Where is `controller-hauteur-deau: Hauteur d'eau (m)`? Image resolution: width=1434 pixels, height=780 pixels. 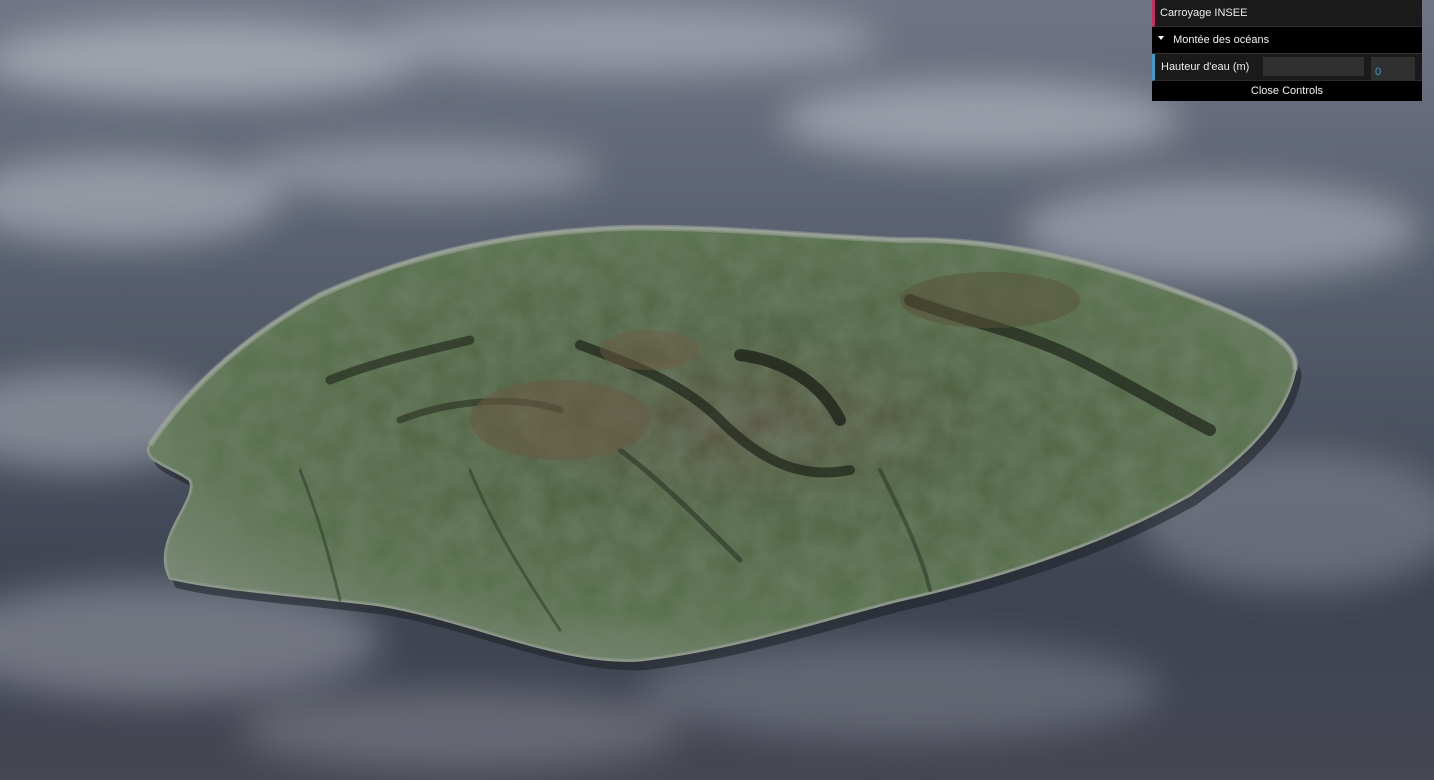
controller-hauteur-deau: Hauteur d'eau (m) is located at coordinates (1287, 67).